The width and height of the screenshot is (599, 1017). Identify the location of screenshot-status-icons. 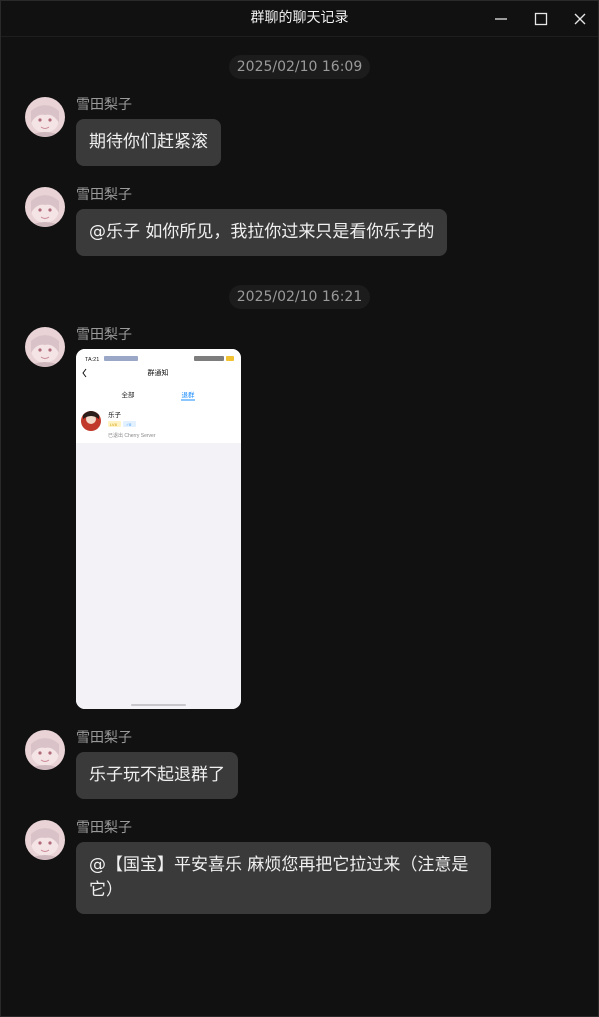
(121, 358).